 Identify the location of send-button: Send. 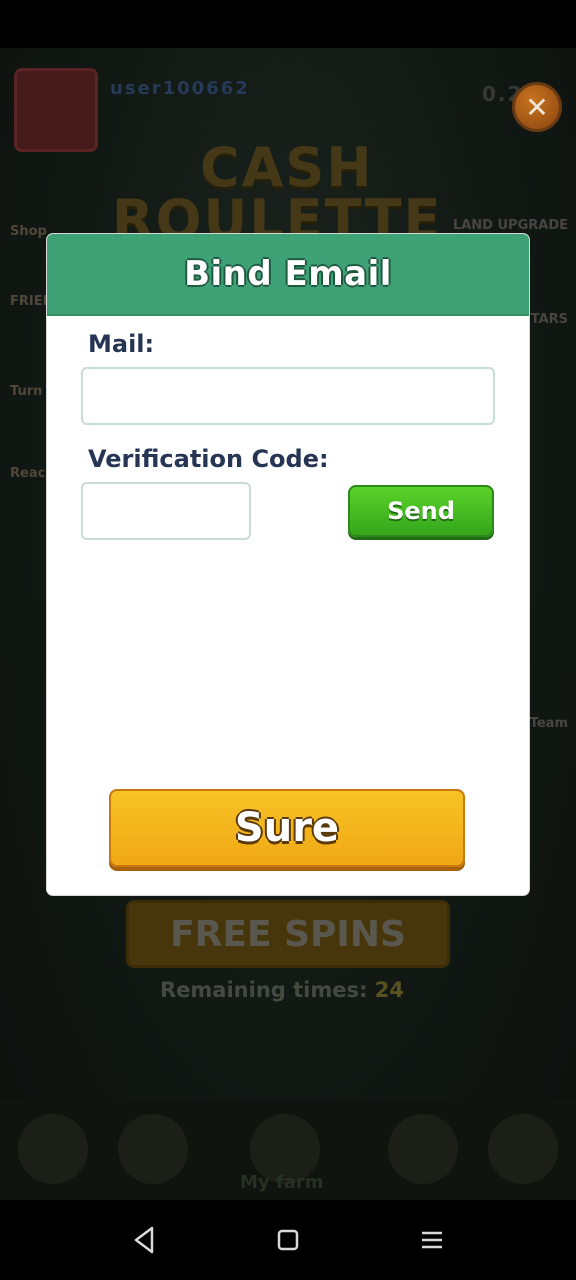
(421, 511).